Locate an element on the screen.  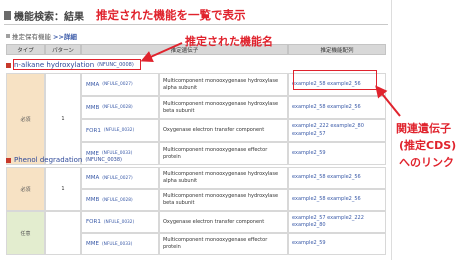
arrow-to-function-name is located at coordinates (161, 52).